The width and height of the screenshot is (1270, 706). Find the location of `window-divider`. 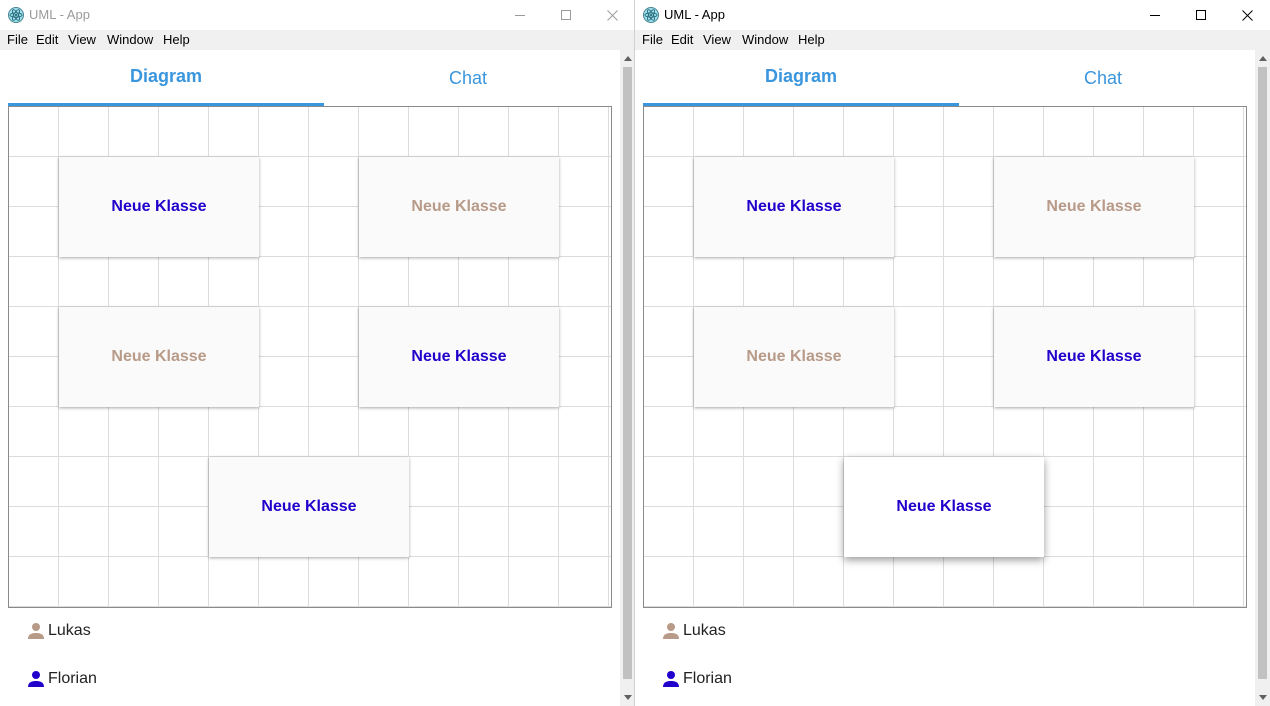

window-divider is located at coordinates (634, 353).